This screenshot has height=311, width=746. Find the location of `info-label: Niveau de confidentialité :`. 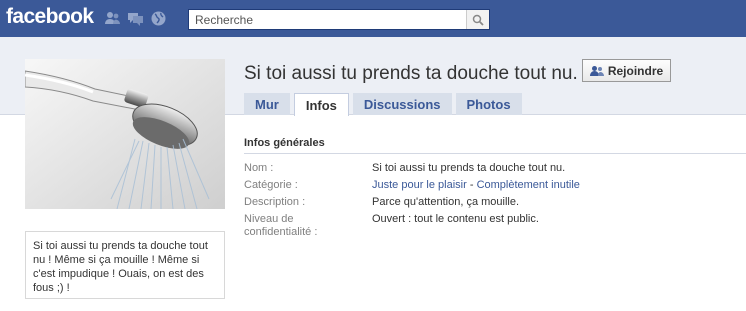

info-label: Niveau de confidentialité : is located at coordinates (281, 225).